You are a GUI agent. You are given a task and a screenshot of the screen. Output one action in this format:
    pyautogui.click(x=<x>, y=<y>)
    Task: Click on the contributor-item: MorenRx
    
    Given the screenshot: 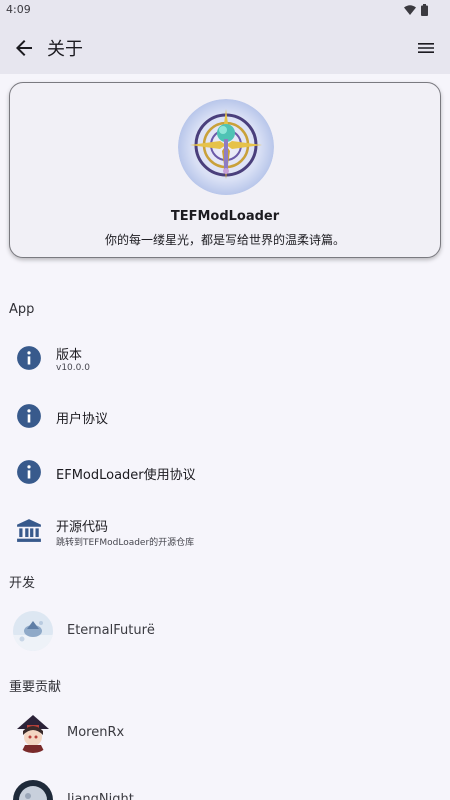 What is the action you would take?
    pyautogui.click(x=225, y=733)
    